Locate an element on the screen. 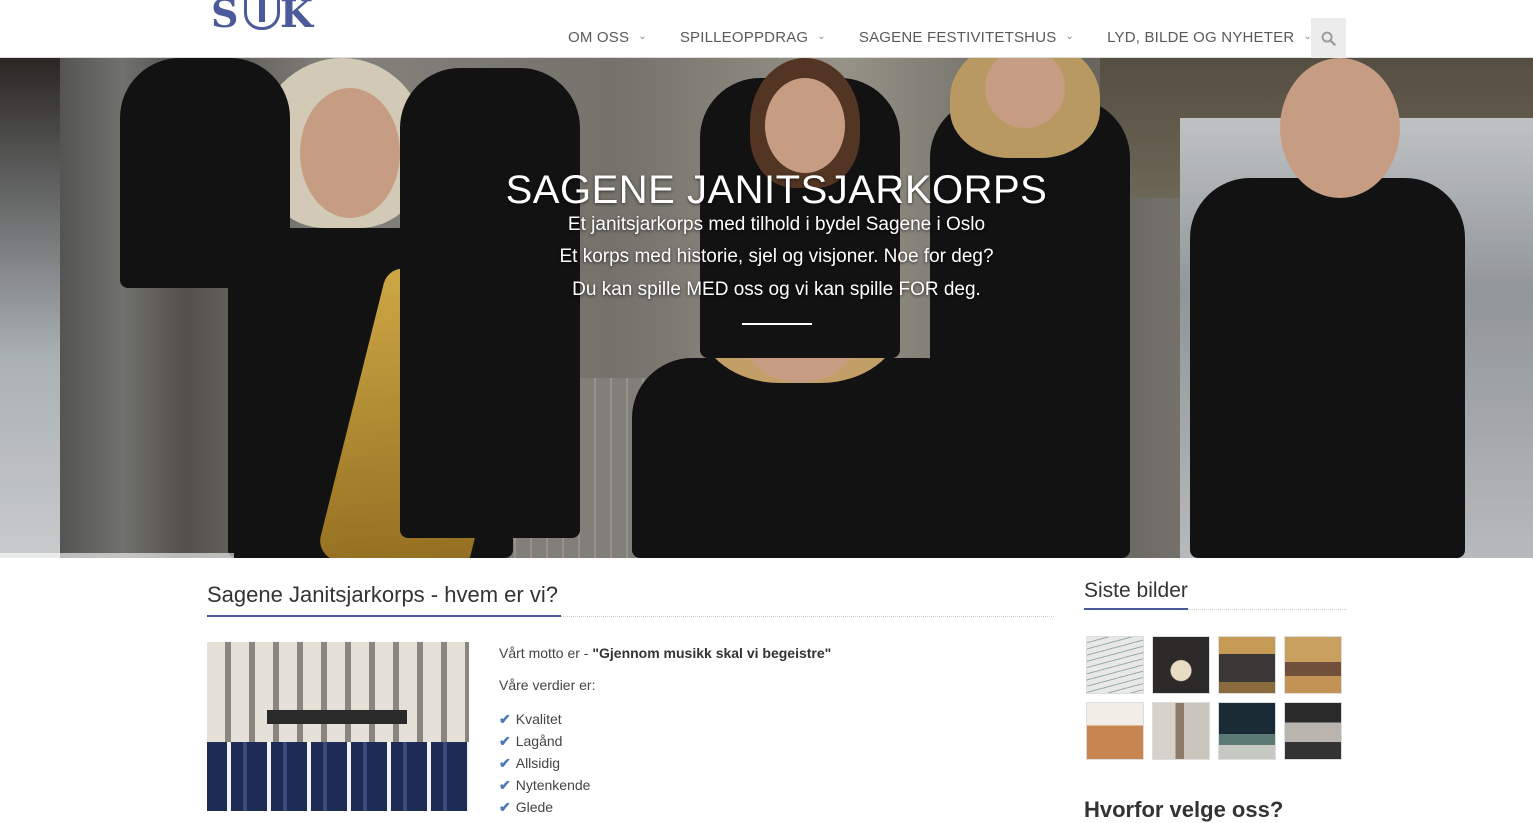 This screenshot has width=1533, height=823. nav-label: SPILLEOPPDRAG is located at coordinates (744, 37).